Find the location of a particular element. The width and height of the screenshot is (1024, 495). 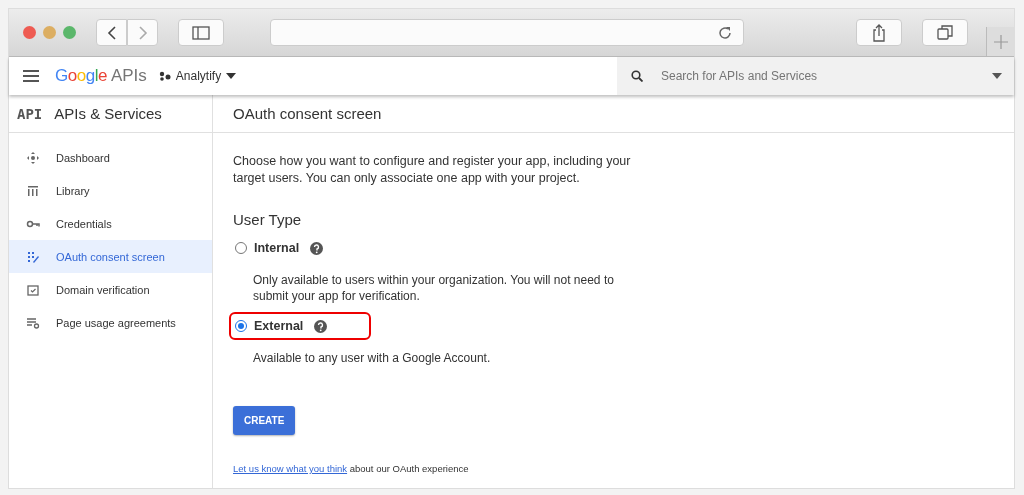

sidebar-button is located at coordinates (201, 32).